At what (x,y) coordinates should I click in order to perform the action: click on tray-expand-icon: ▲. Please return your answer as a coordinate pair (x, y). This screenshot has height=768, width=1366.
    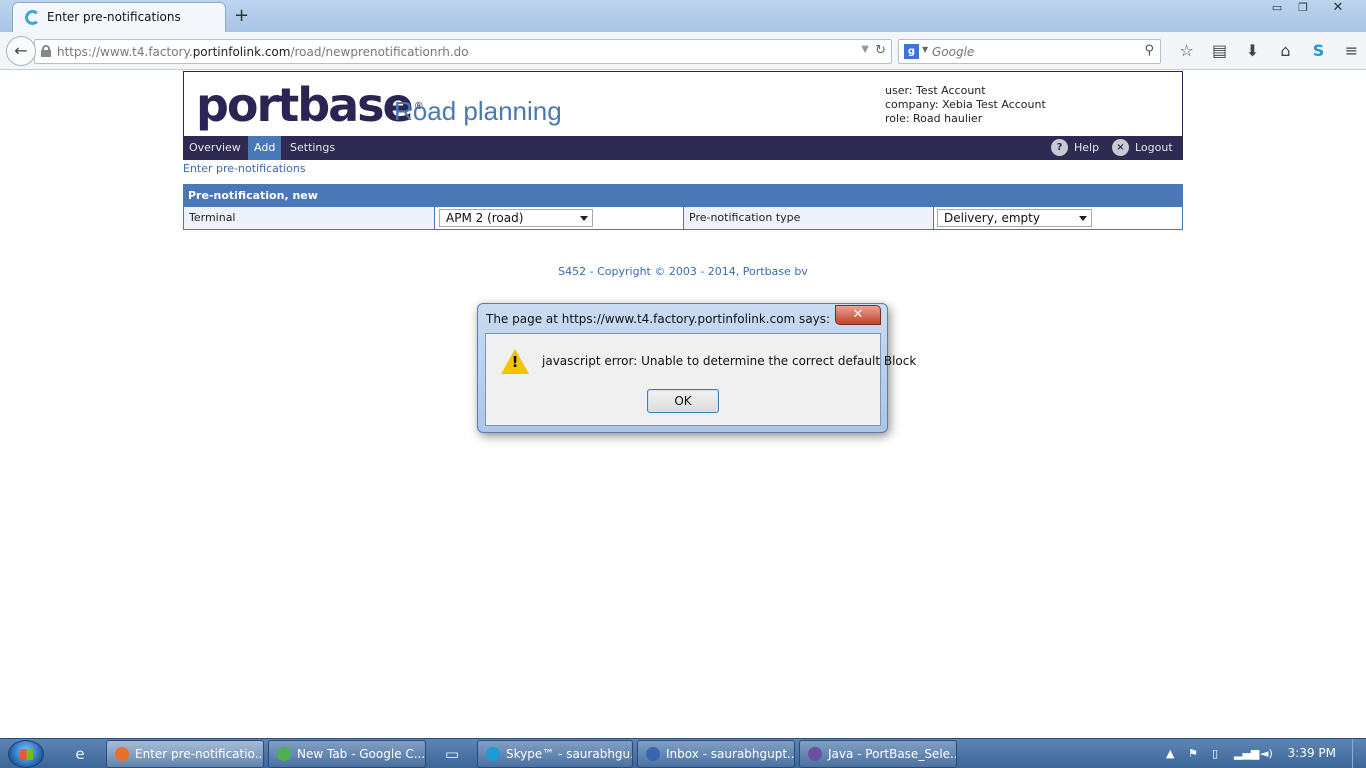
    Looking at the image, I should click on (1170, 753).